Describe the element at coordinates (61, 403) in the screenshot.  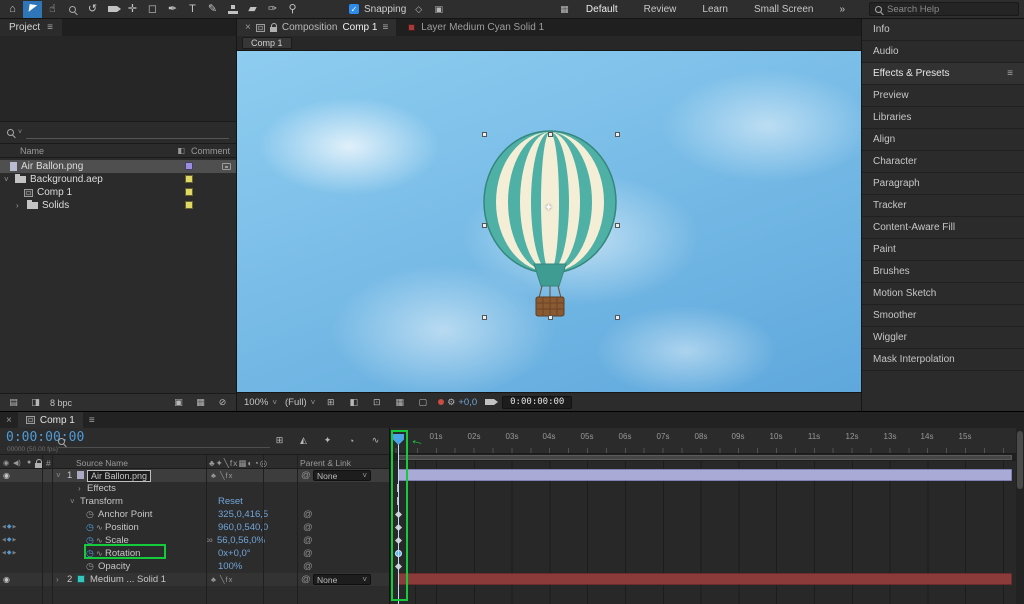
I see `bit-depth-label: 8 bpc` at that location.